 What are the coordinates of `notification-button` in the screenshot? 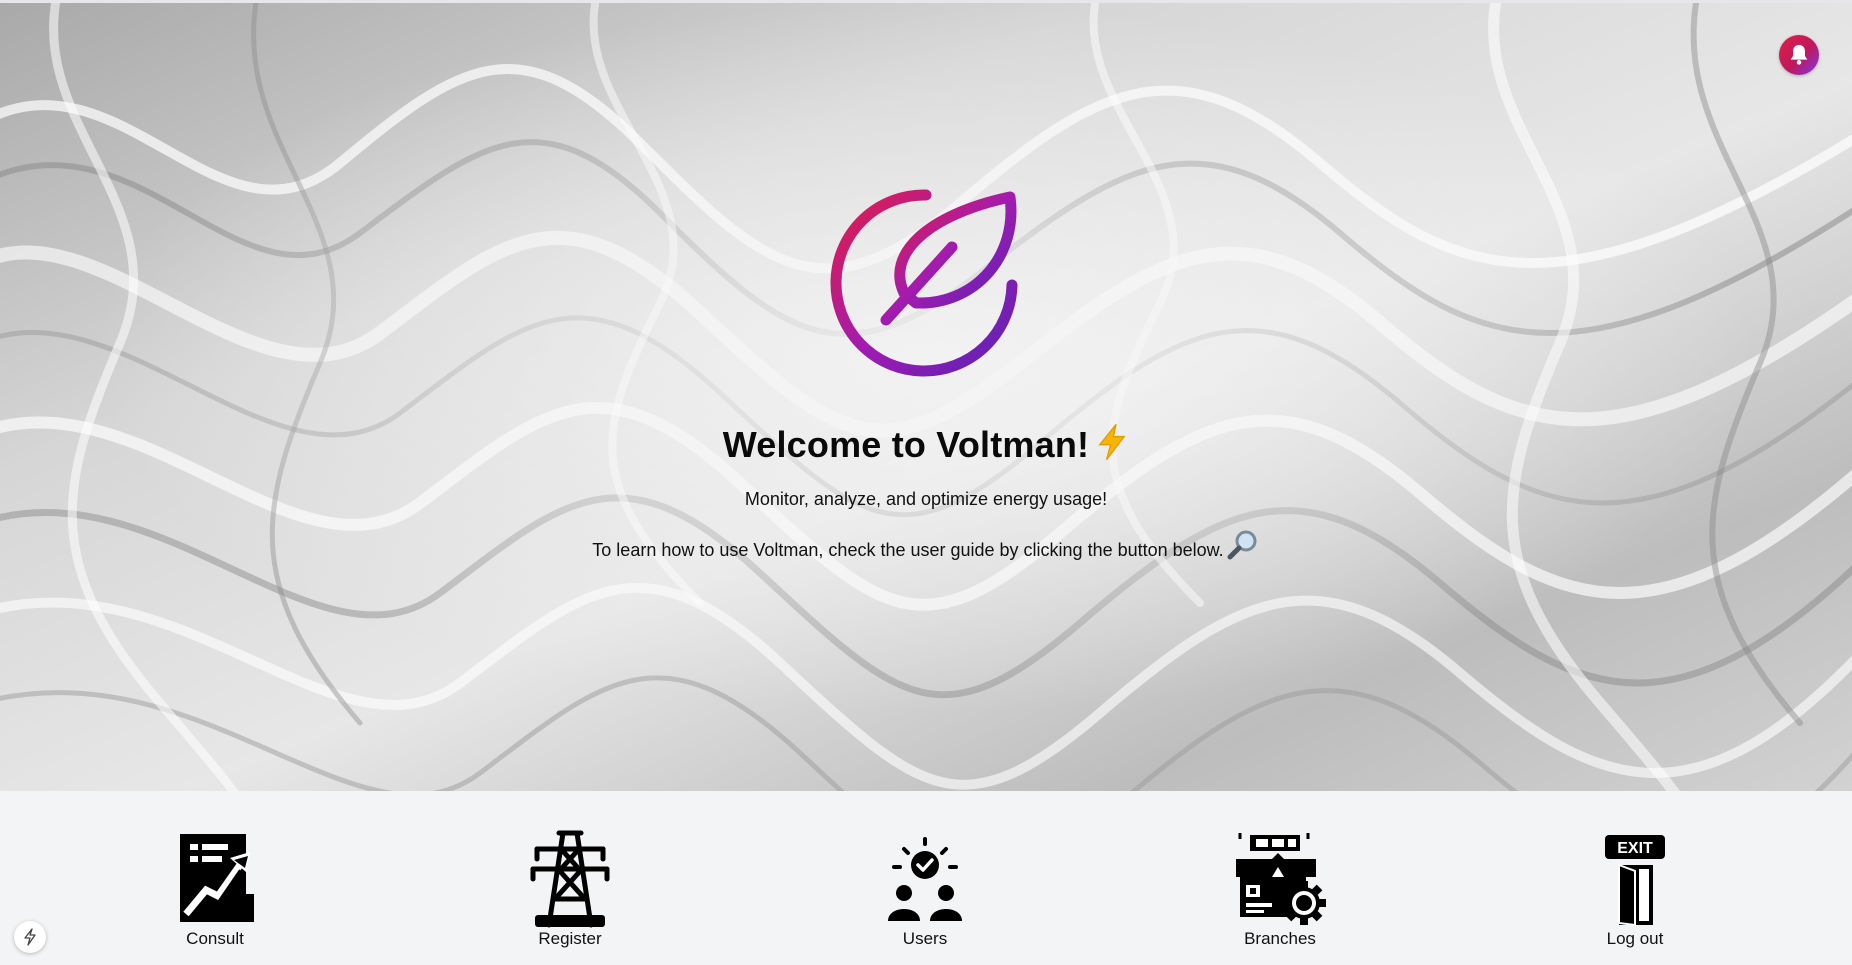 It's located at (1799, 55).